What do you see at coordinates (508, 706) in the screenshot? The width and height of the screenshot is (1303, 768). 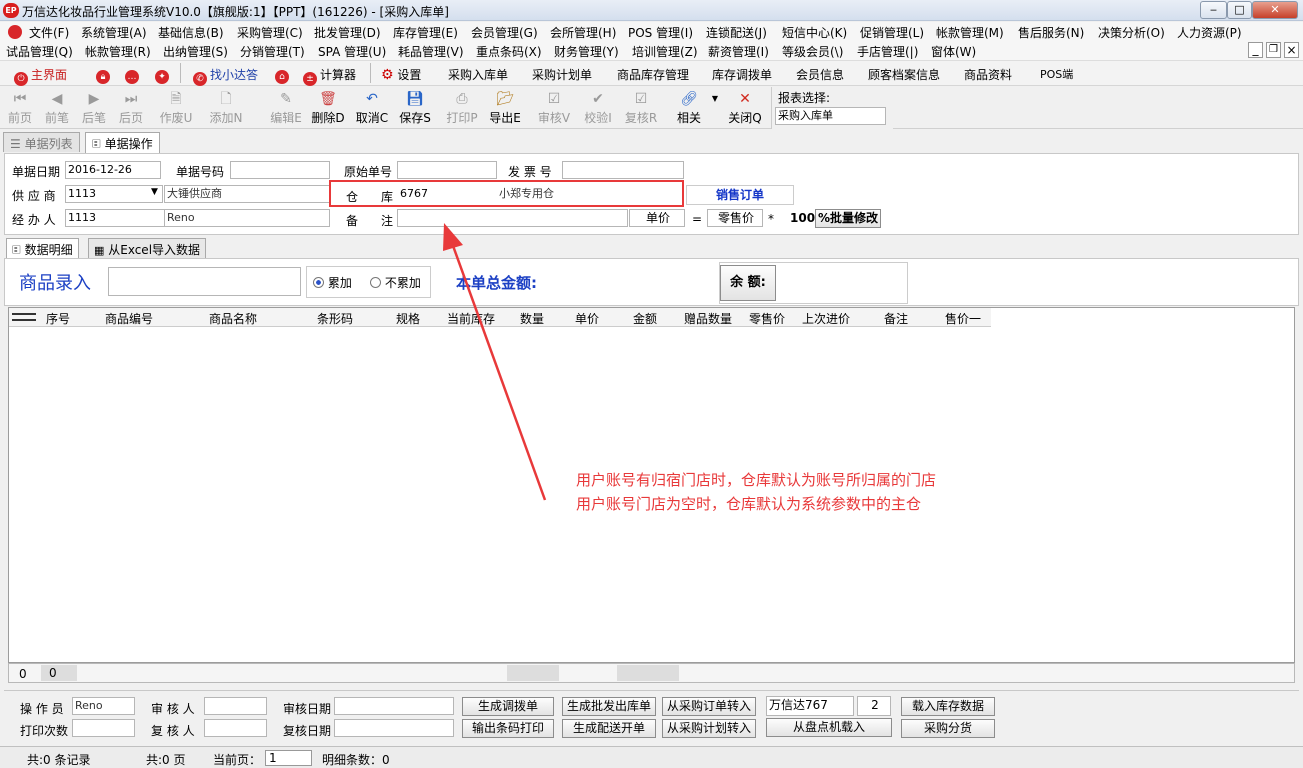 I see `generate-transfer-button: 生成调拨单` at bounding box center [508, 706].